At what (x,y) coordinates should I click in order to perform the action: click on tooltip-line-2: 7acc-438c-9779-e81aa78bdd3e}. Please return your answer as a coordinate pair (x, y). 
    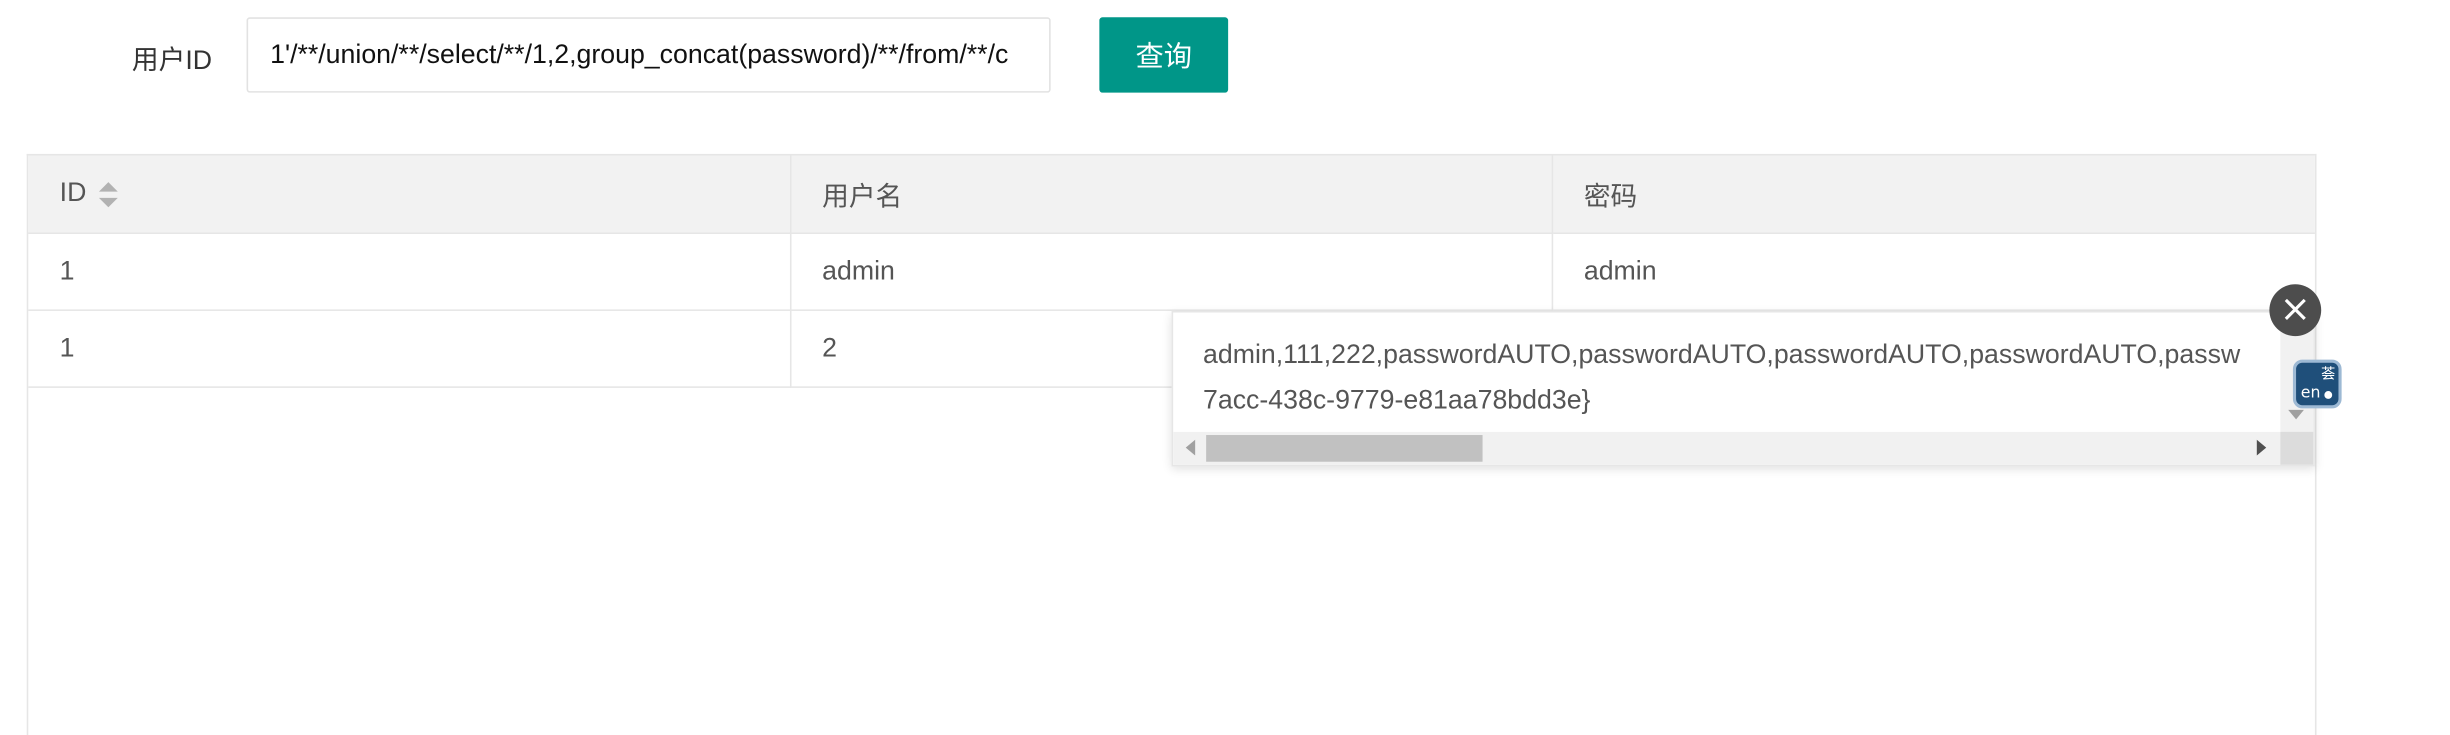
    Looking at the image, I should click on (1397, 399).